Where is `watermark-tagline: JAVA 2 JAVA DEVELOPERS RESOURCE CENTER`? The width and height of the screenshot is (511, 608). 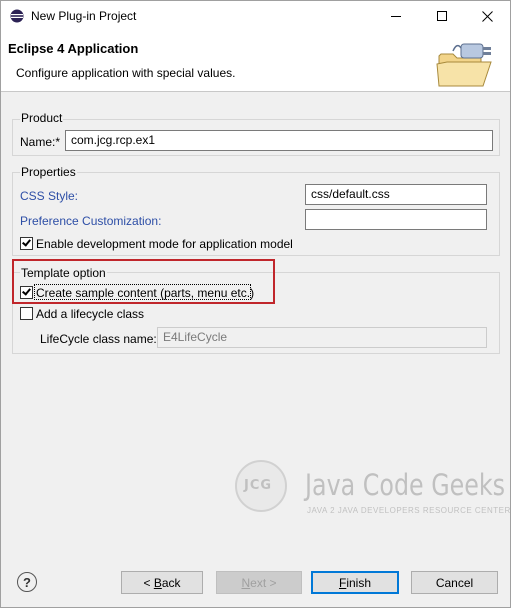
watermark-tagline: JAVA 2 JAVA DEVELOPERS RESOURCE CENTER is located at coordinates (409, 510).